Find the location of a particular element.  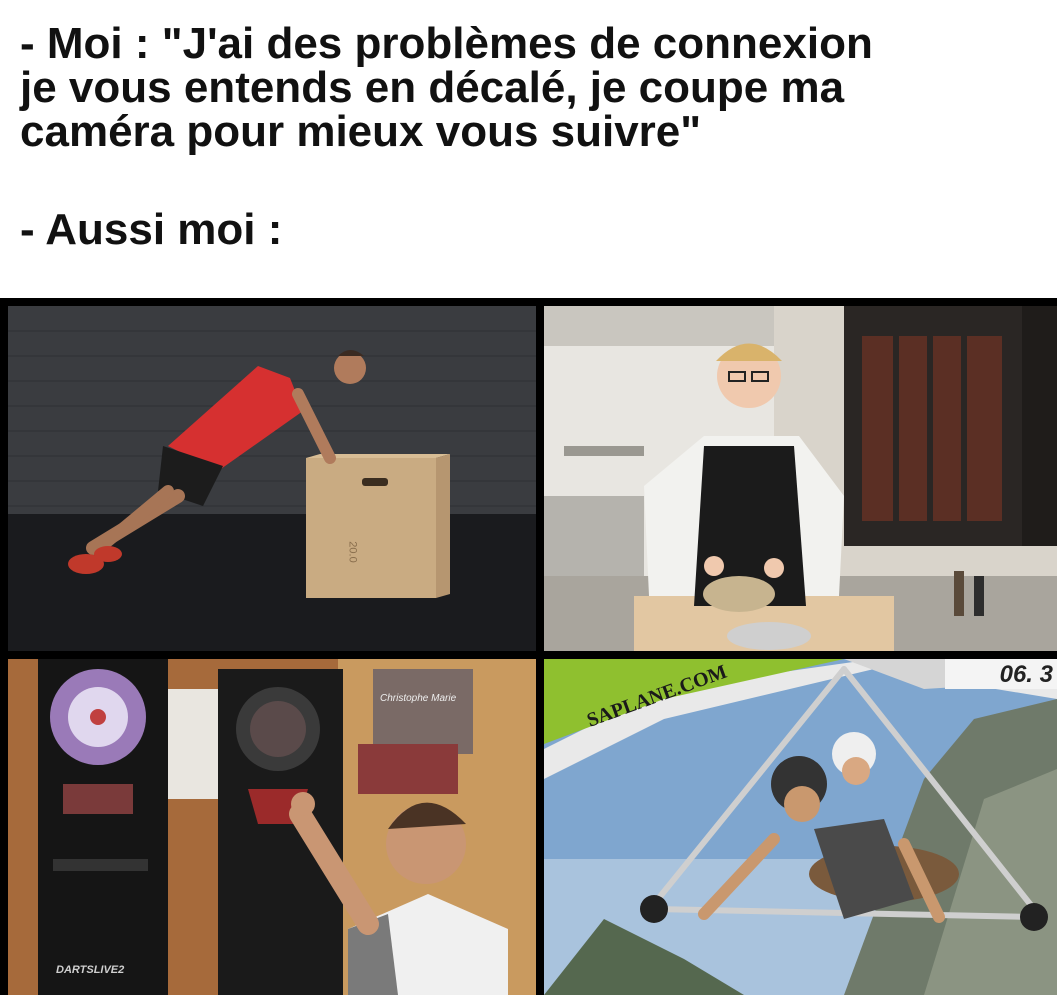

glider-timestamp: 06. 3 is located at coordinates (1026, 674).